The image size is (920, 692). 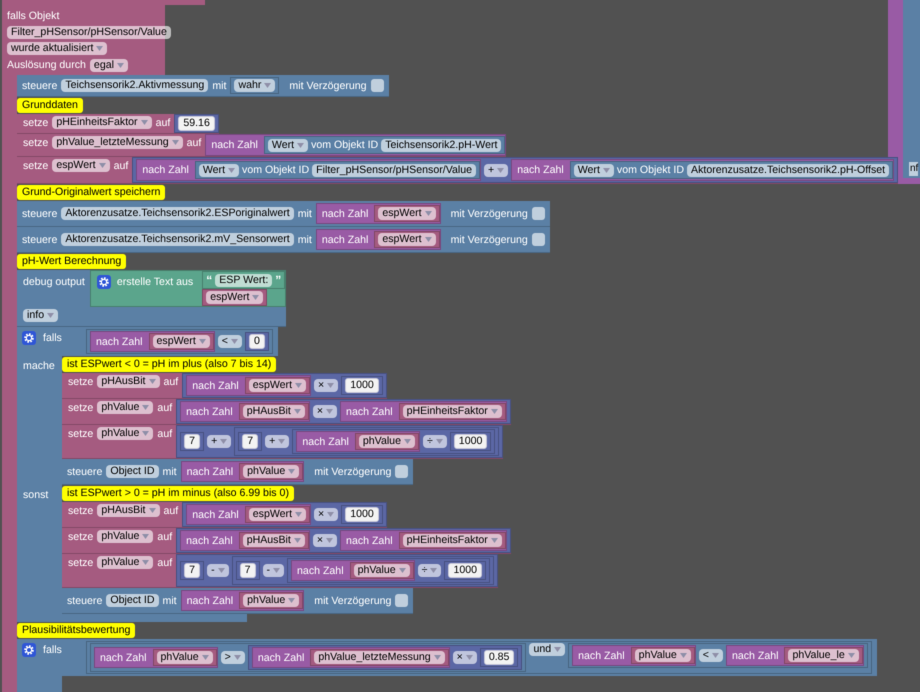 What do you see at coordinates (788, 170) in the screenshot?
I see `text-field: Aktorenzusatze.Teichsensorik2.pH-Offset` at bounding box center [788, 170].